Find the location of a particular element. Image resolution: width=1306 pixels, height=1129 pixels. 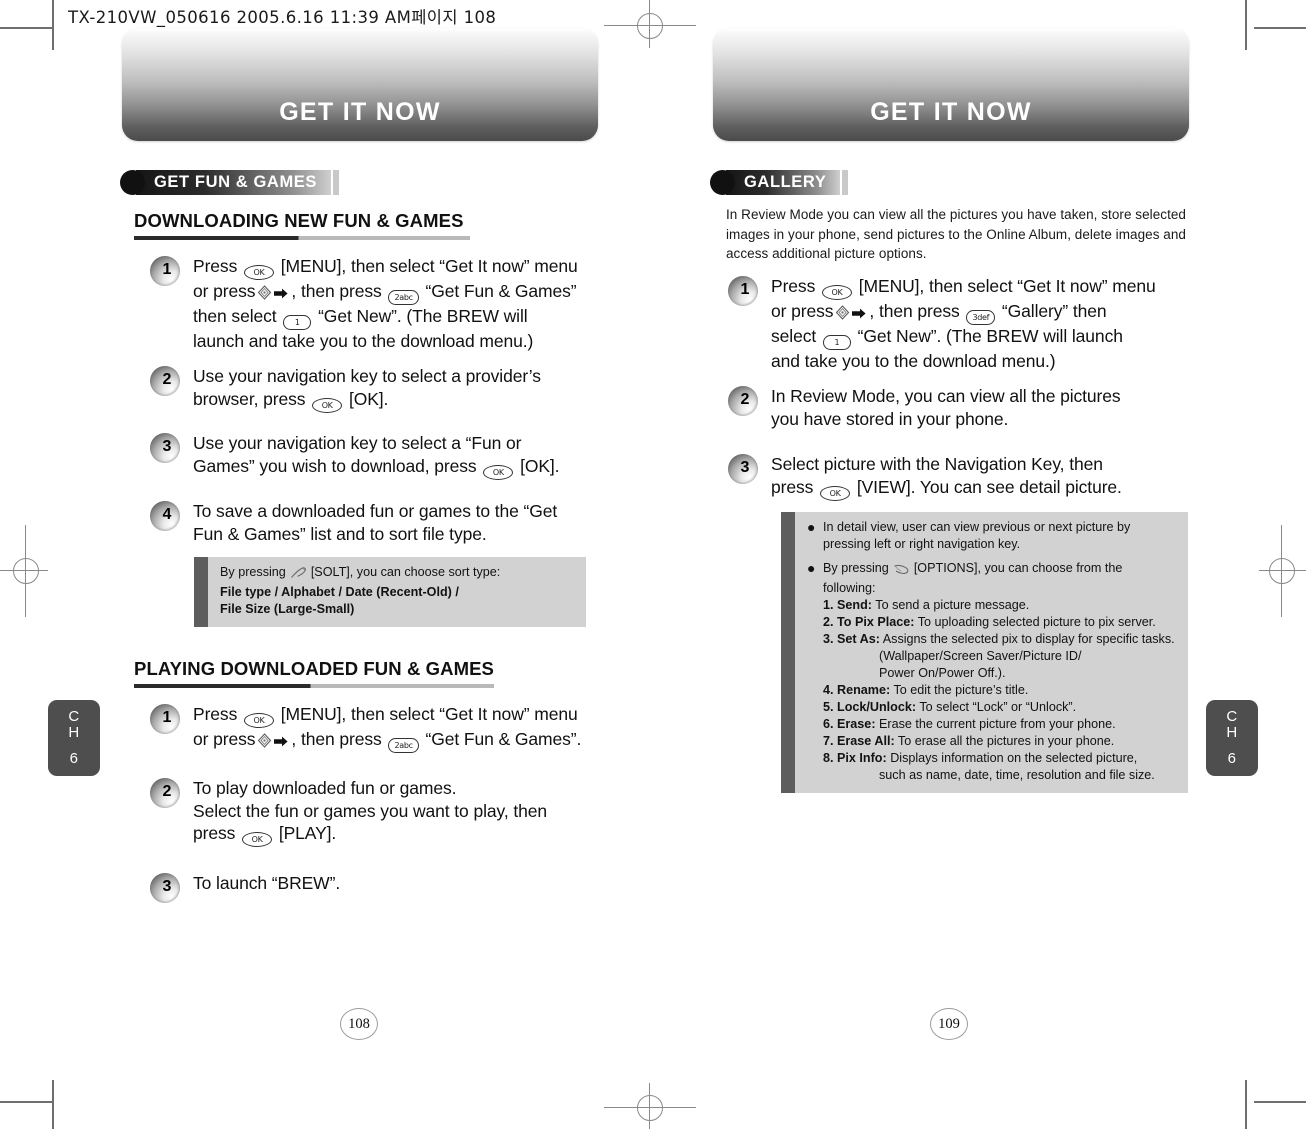

step-number-badge: 4 is located at coordinates (165, 516).